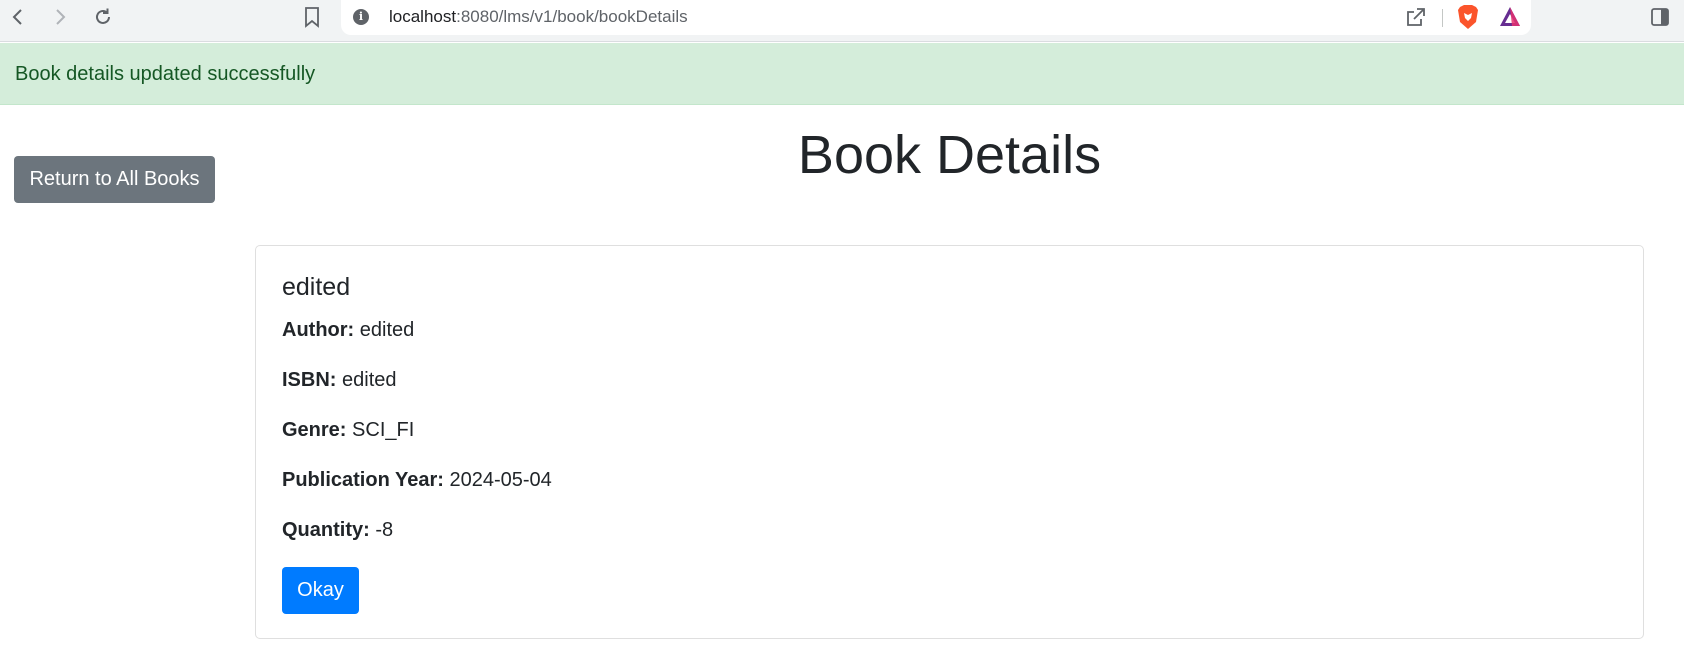  Describe the element at coordinates (309, 380) in the screenshot. I see `field-label: ISBN:` at that location.